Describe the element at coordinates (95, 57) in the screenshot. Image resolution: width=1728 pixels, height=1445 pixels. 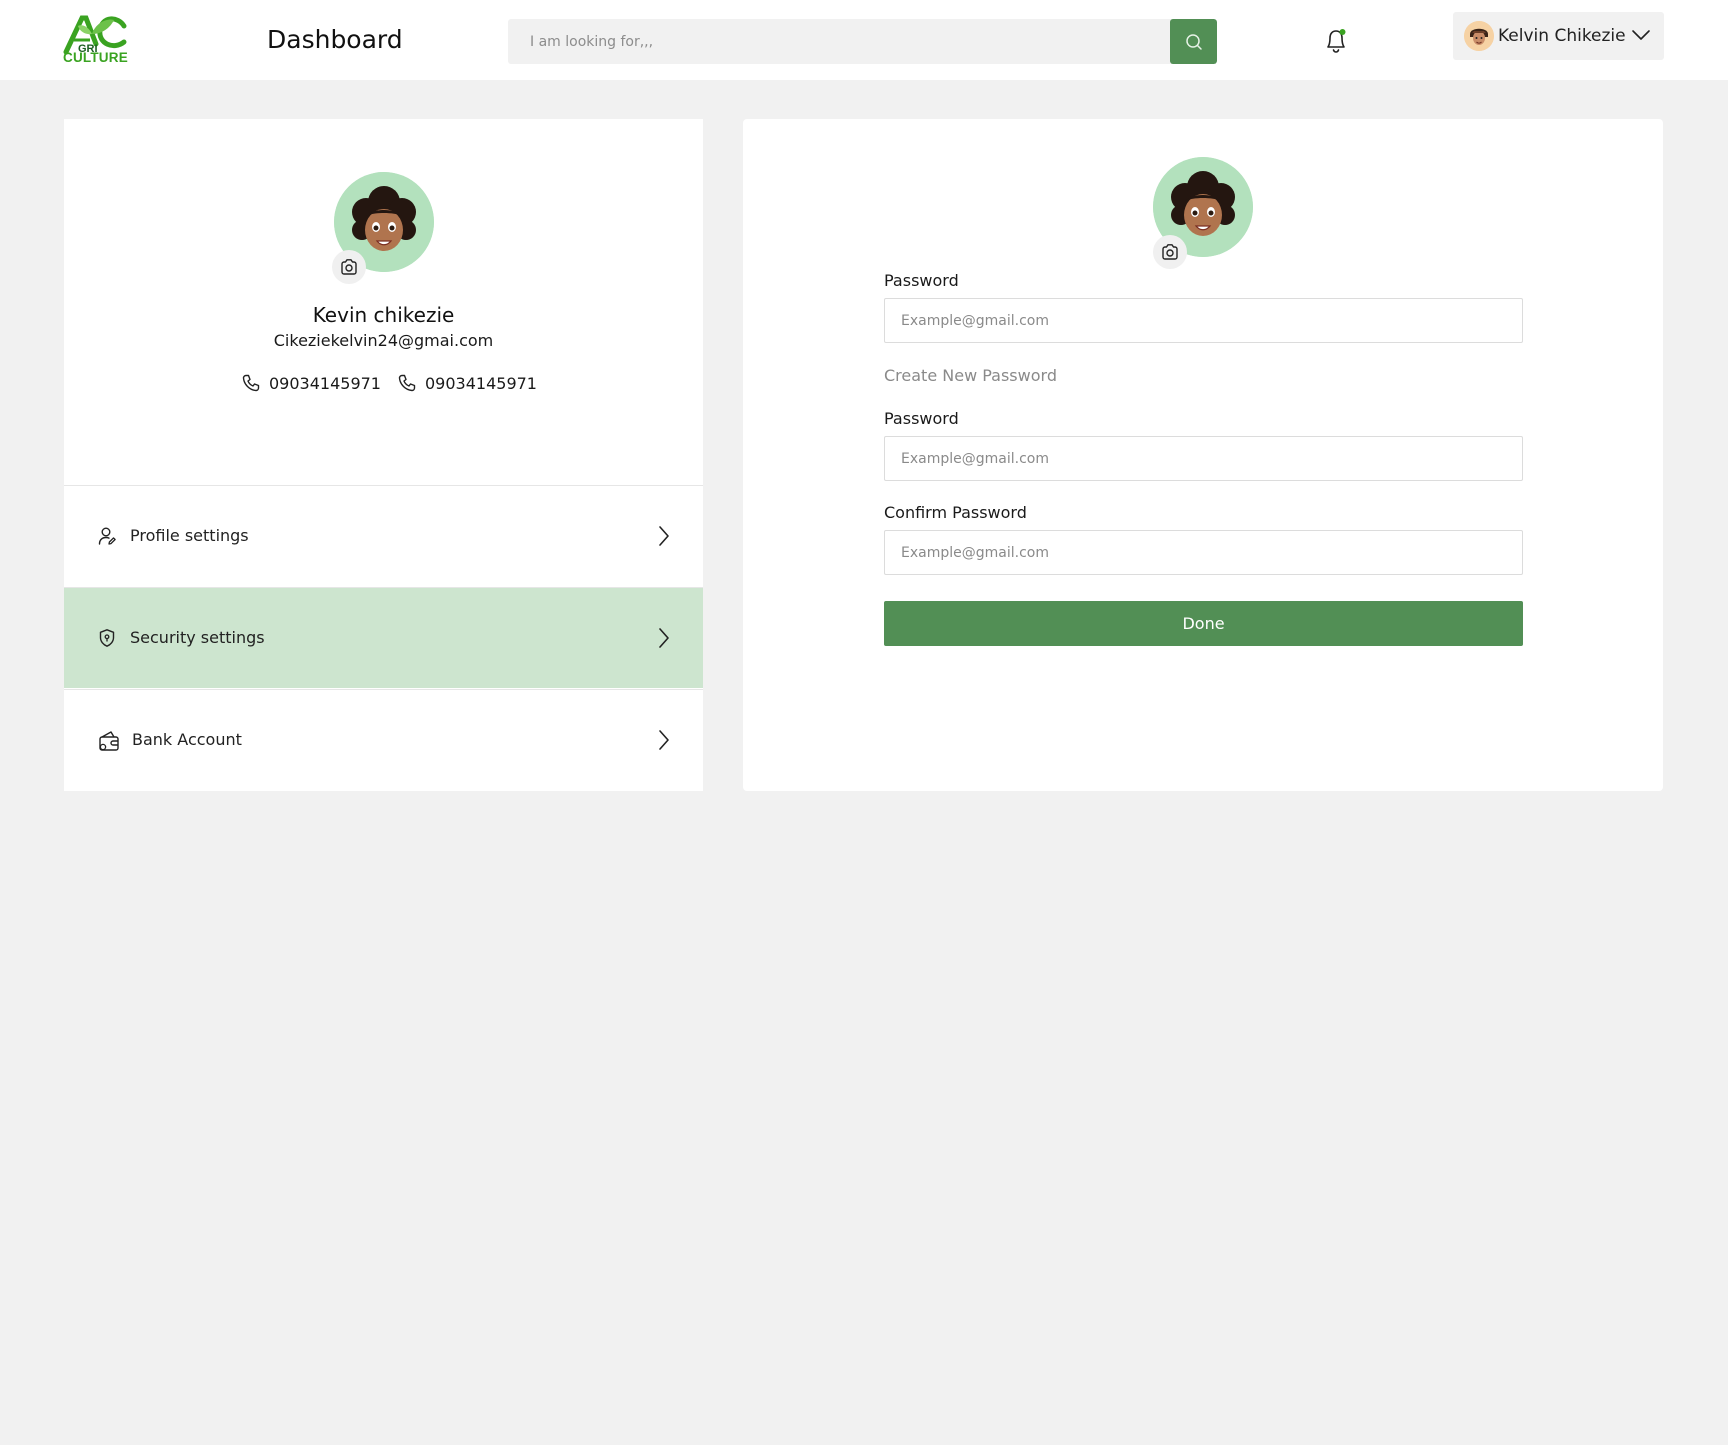
I see `logo-text: CULTURE` at that location.